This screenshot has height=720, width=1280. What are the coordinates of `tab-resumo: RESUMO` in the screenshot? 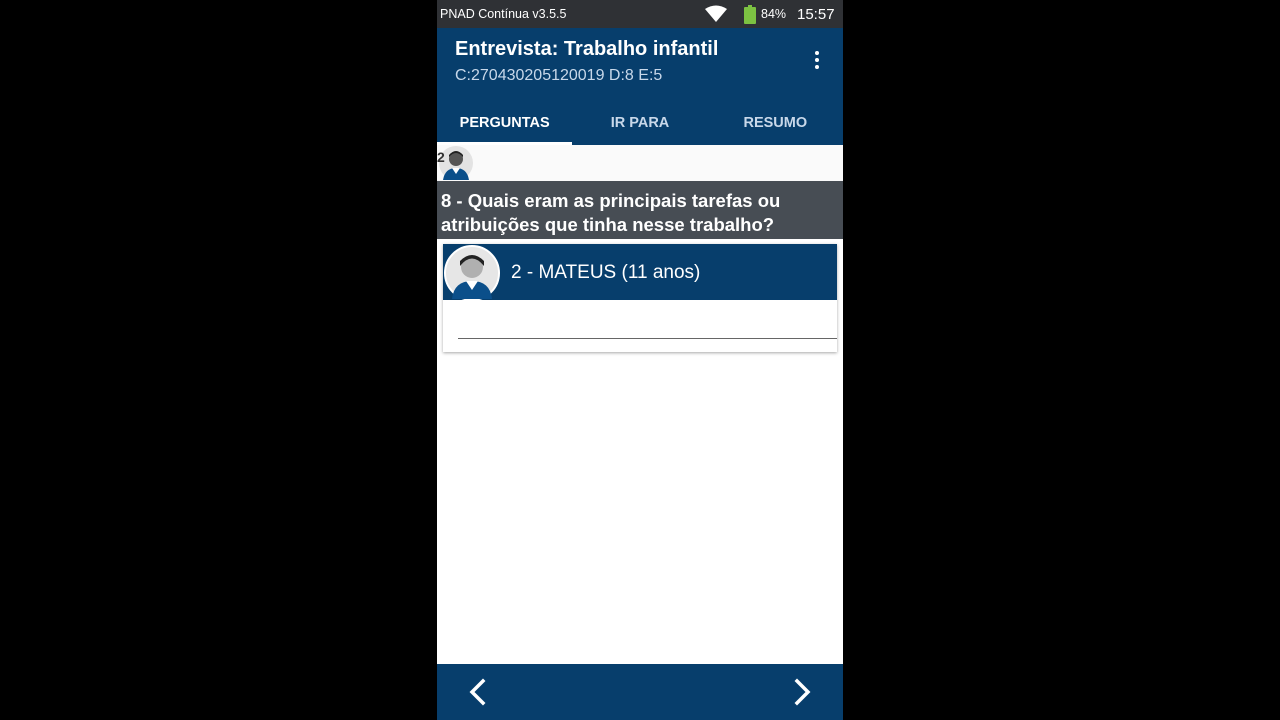 It's located at (775, 123).